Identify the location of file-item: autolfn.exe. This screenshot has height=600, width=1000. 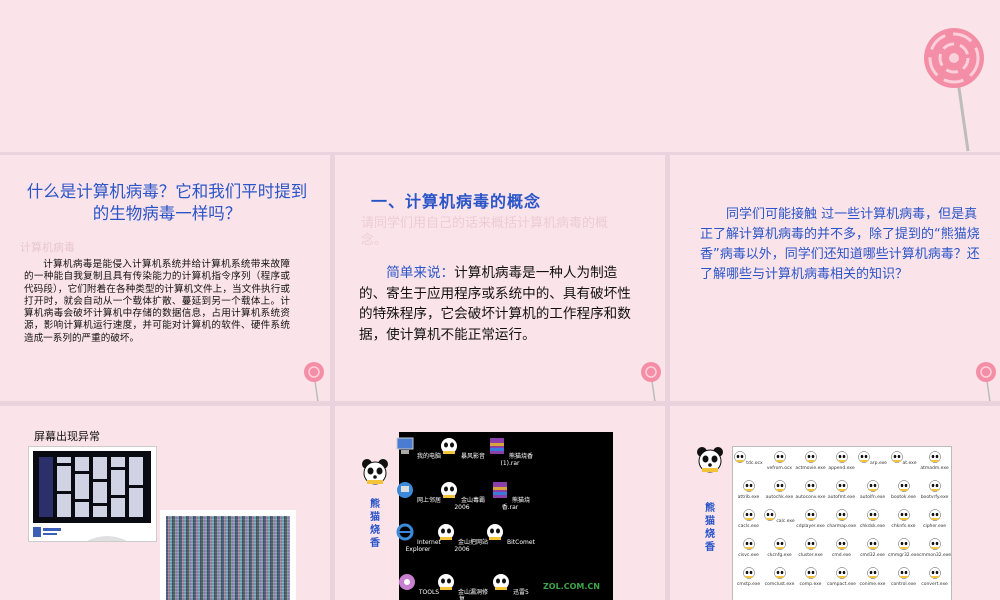
(872, 490).